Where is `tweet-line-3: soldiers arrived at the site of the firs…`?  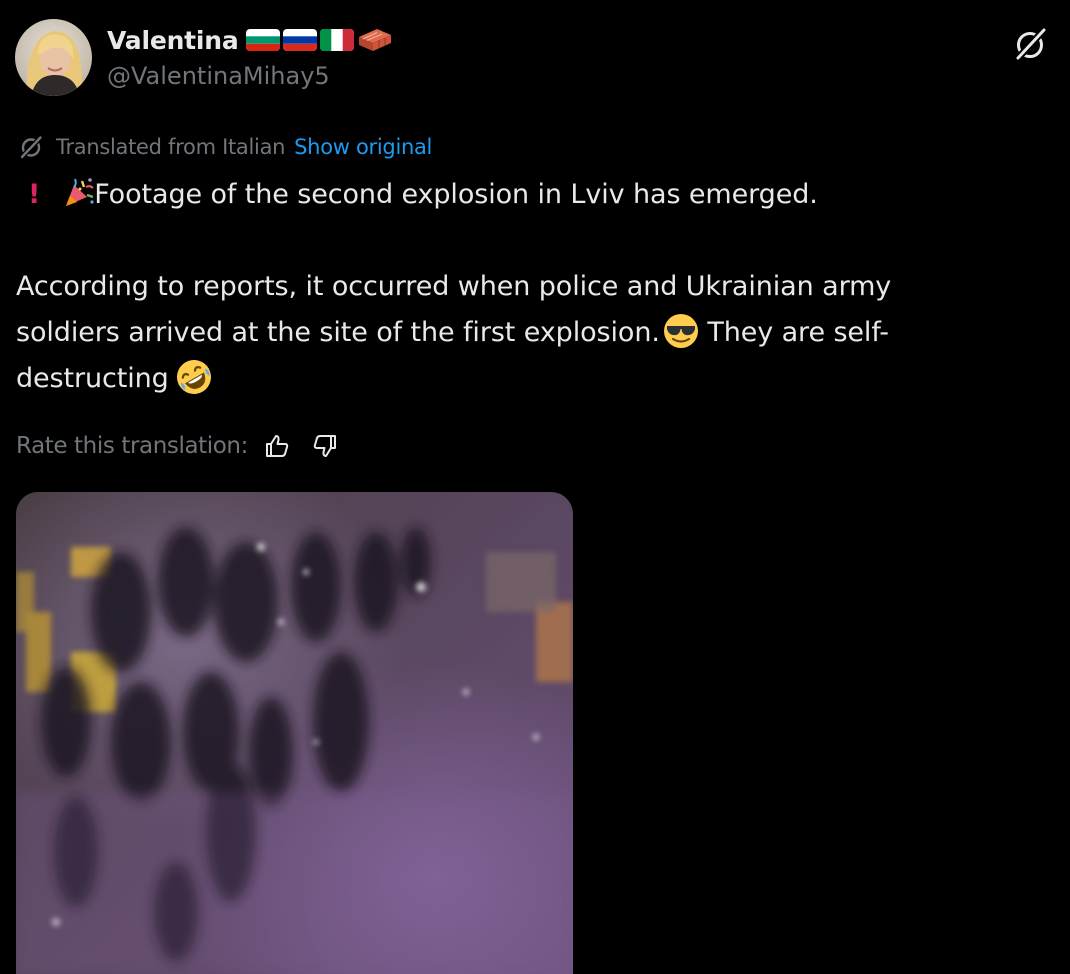 tweet-line-3: soldiers arrived at the site of the firs… is located at coordinates (536, 333).